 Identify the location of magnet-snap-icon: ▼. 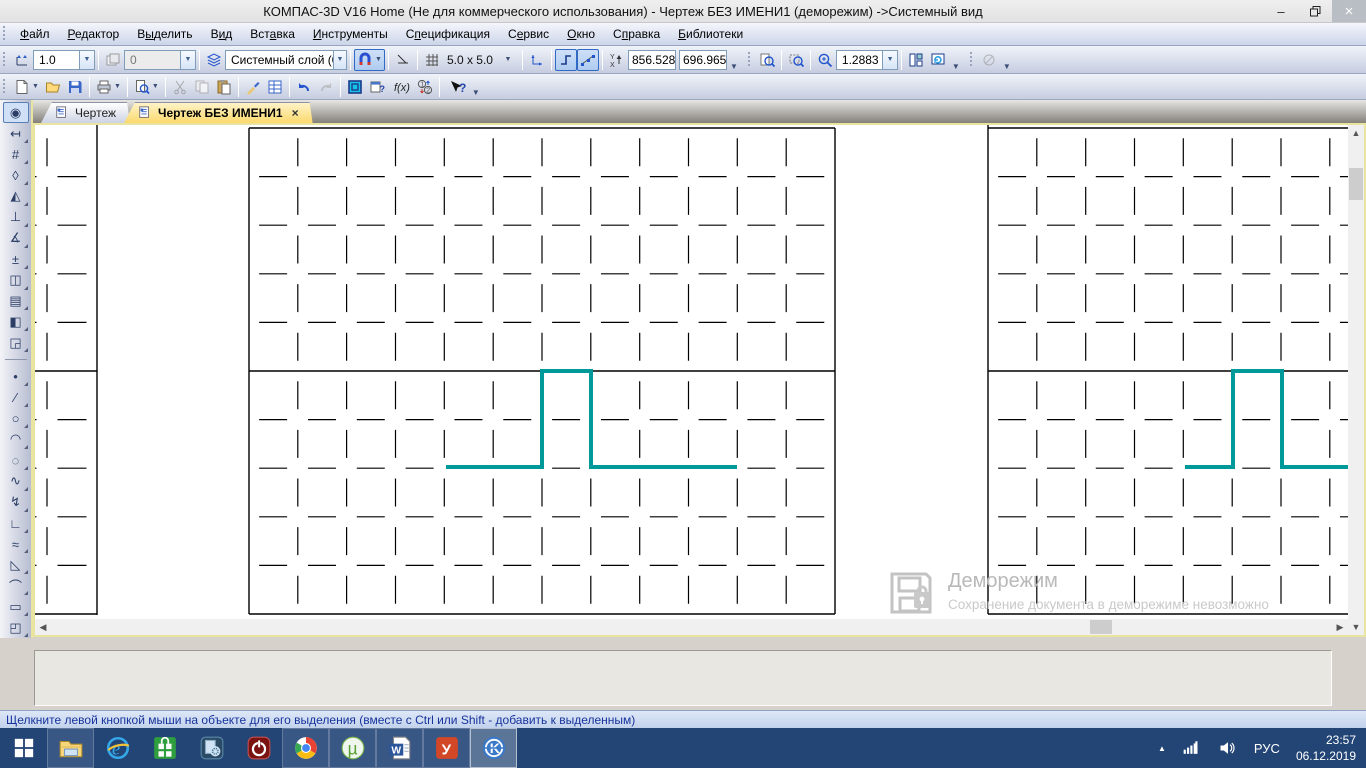
(369, 59).